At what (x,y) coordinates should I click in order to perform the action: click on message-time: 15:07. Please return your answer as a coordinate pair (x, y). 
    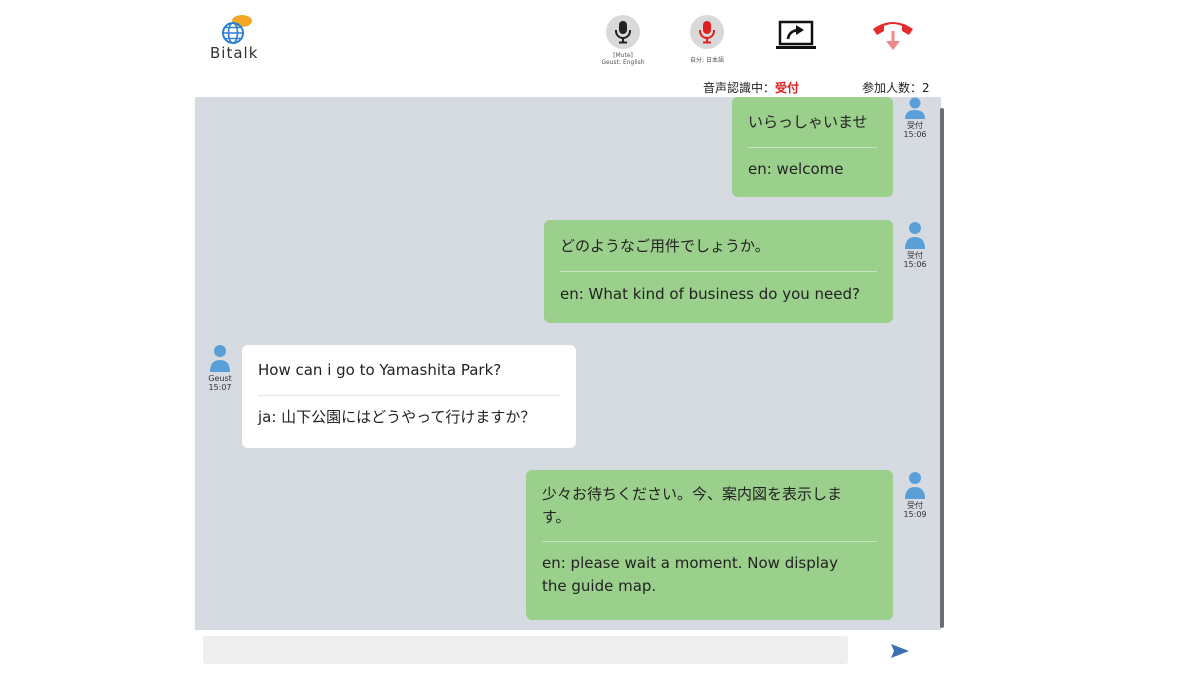
    Looking at the image, I should click on (220, 387).